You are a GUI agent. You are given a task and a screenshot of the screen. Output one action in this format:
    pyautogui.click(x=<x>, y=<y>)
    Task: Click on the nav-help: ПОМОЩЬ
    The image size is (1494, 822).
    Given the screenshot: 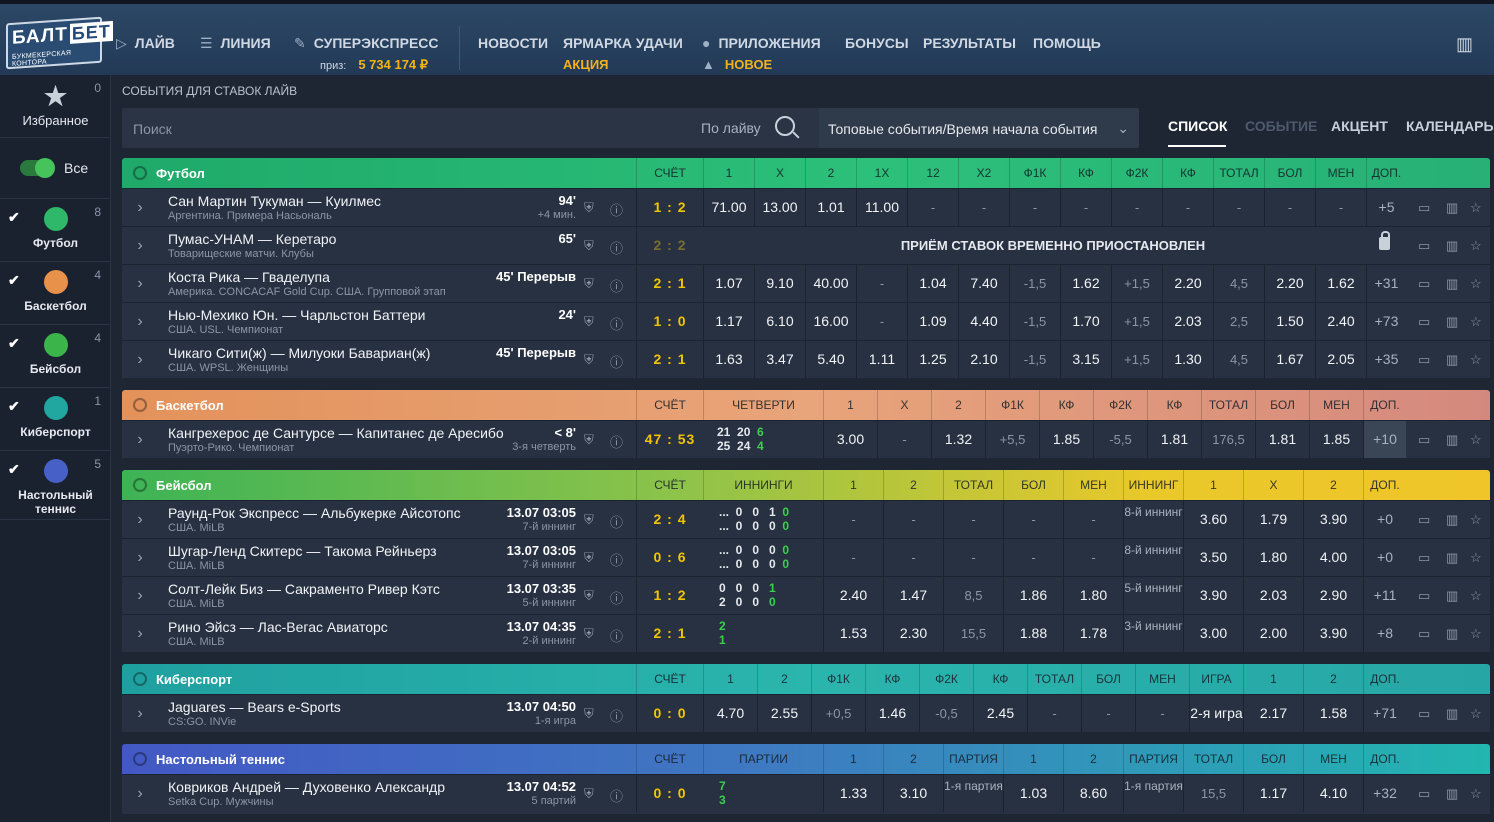 What is the action you would take?
    pyautogui.click(x=1067, y=43)
    